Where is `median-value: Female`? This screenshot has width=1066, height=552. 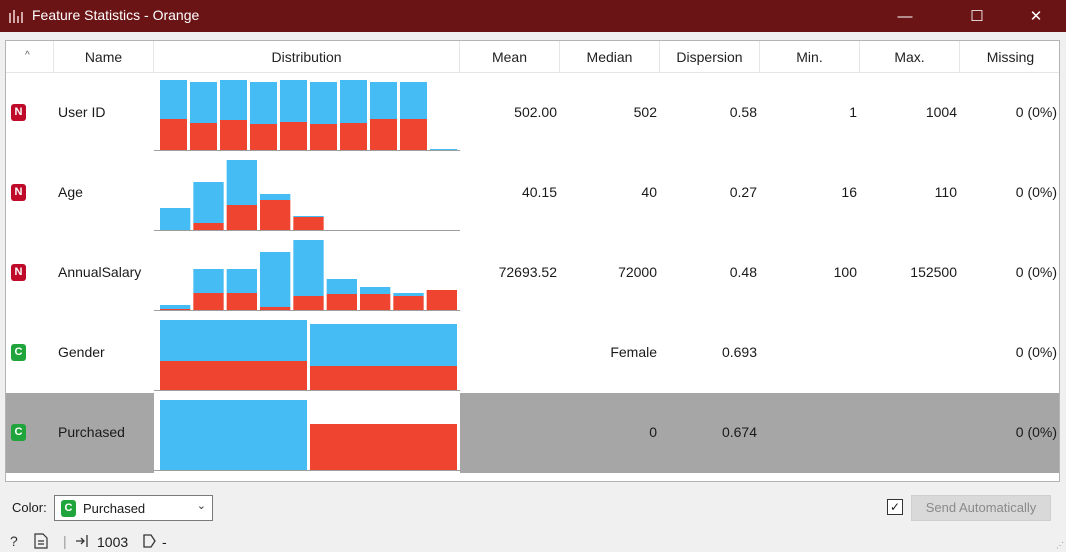 median-value: Female is located at coordinates (633, 352).